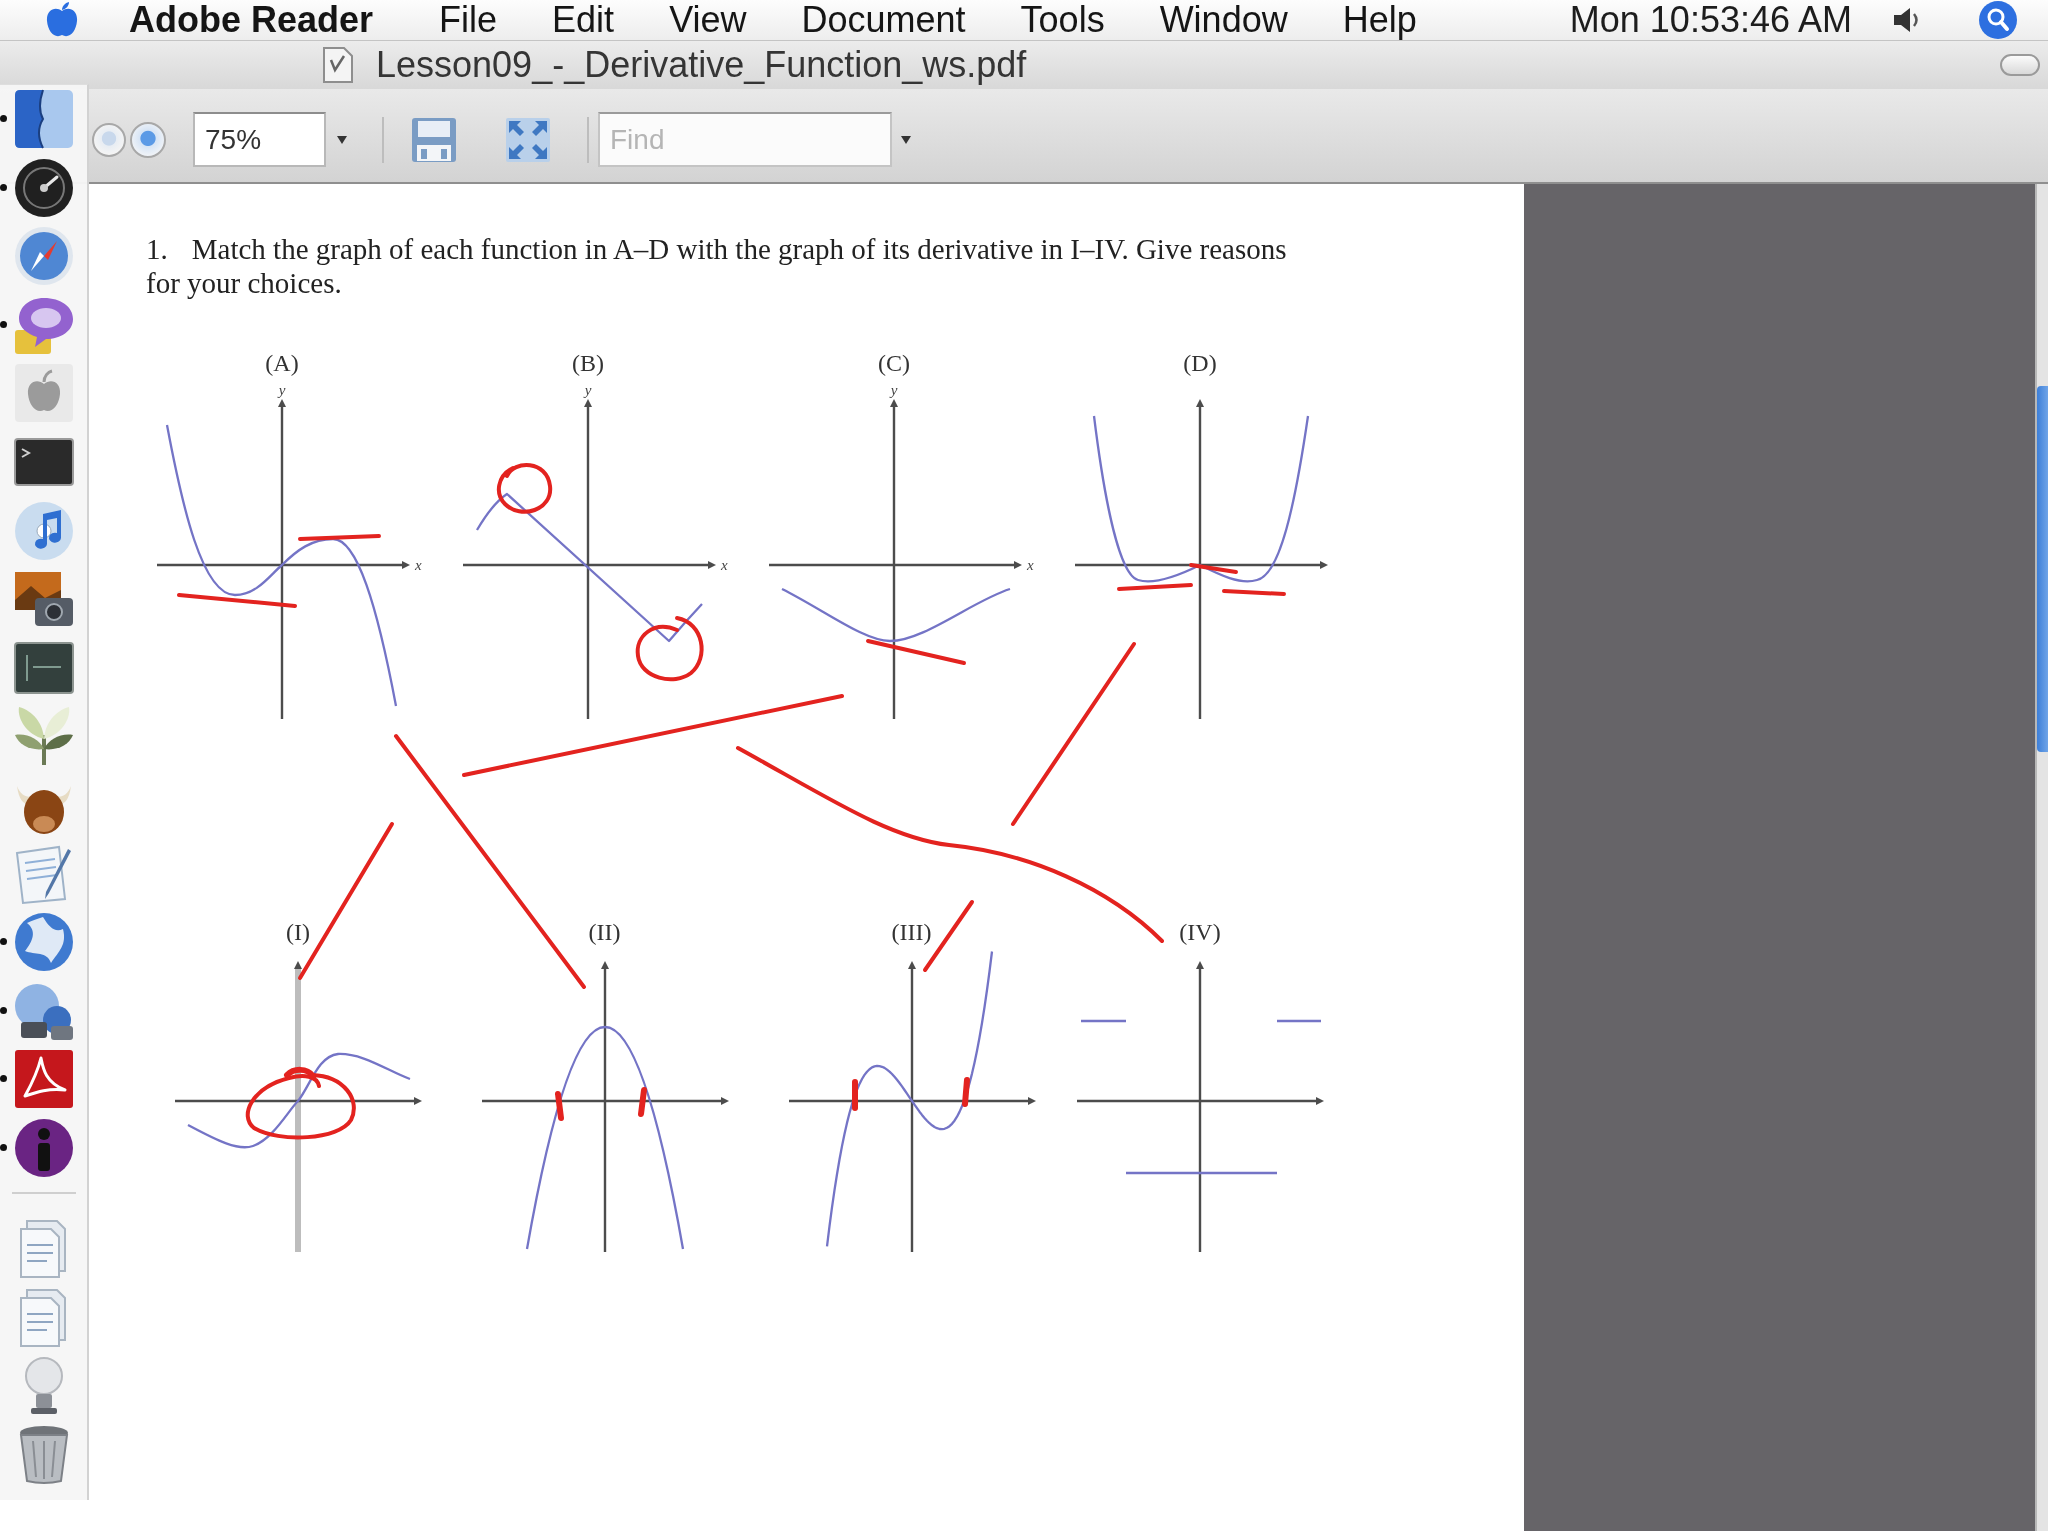 This screenshot has height=1531, width=2048. I want to click on expand-arrows-icon, so click(528, 139).